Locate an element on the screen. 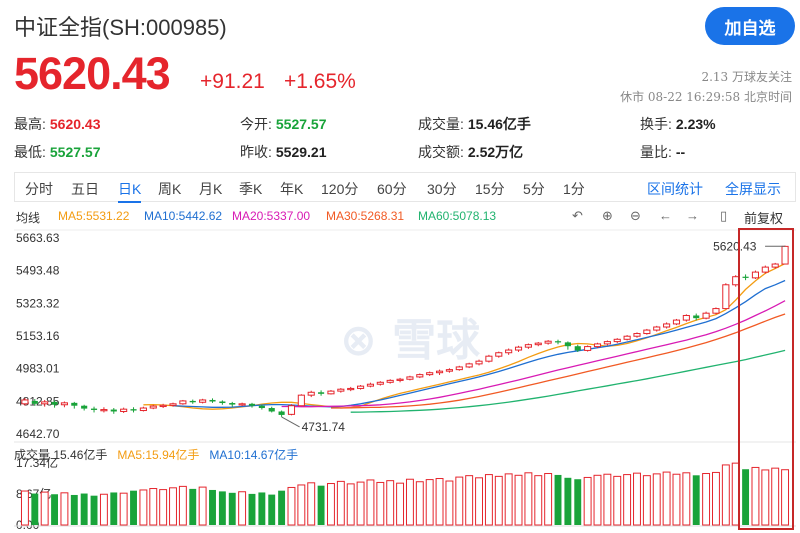  y-tick-label: 5153.16 is located at coordinates (38, 336).